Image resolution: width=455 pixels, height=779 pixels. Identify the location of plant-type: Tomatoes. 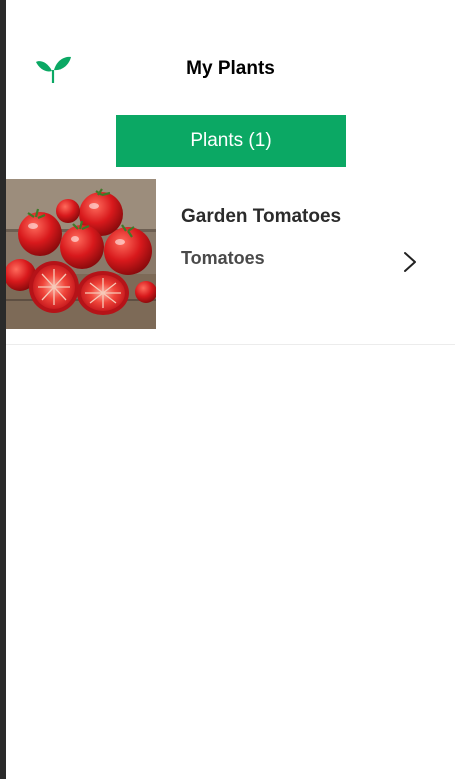
(223, 258).